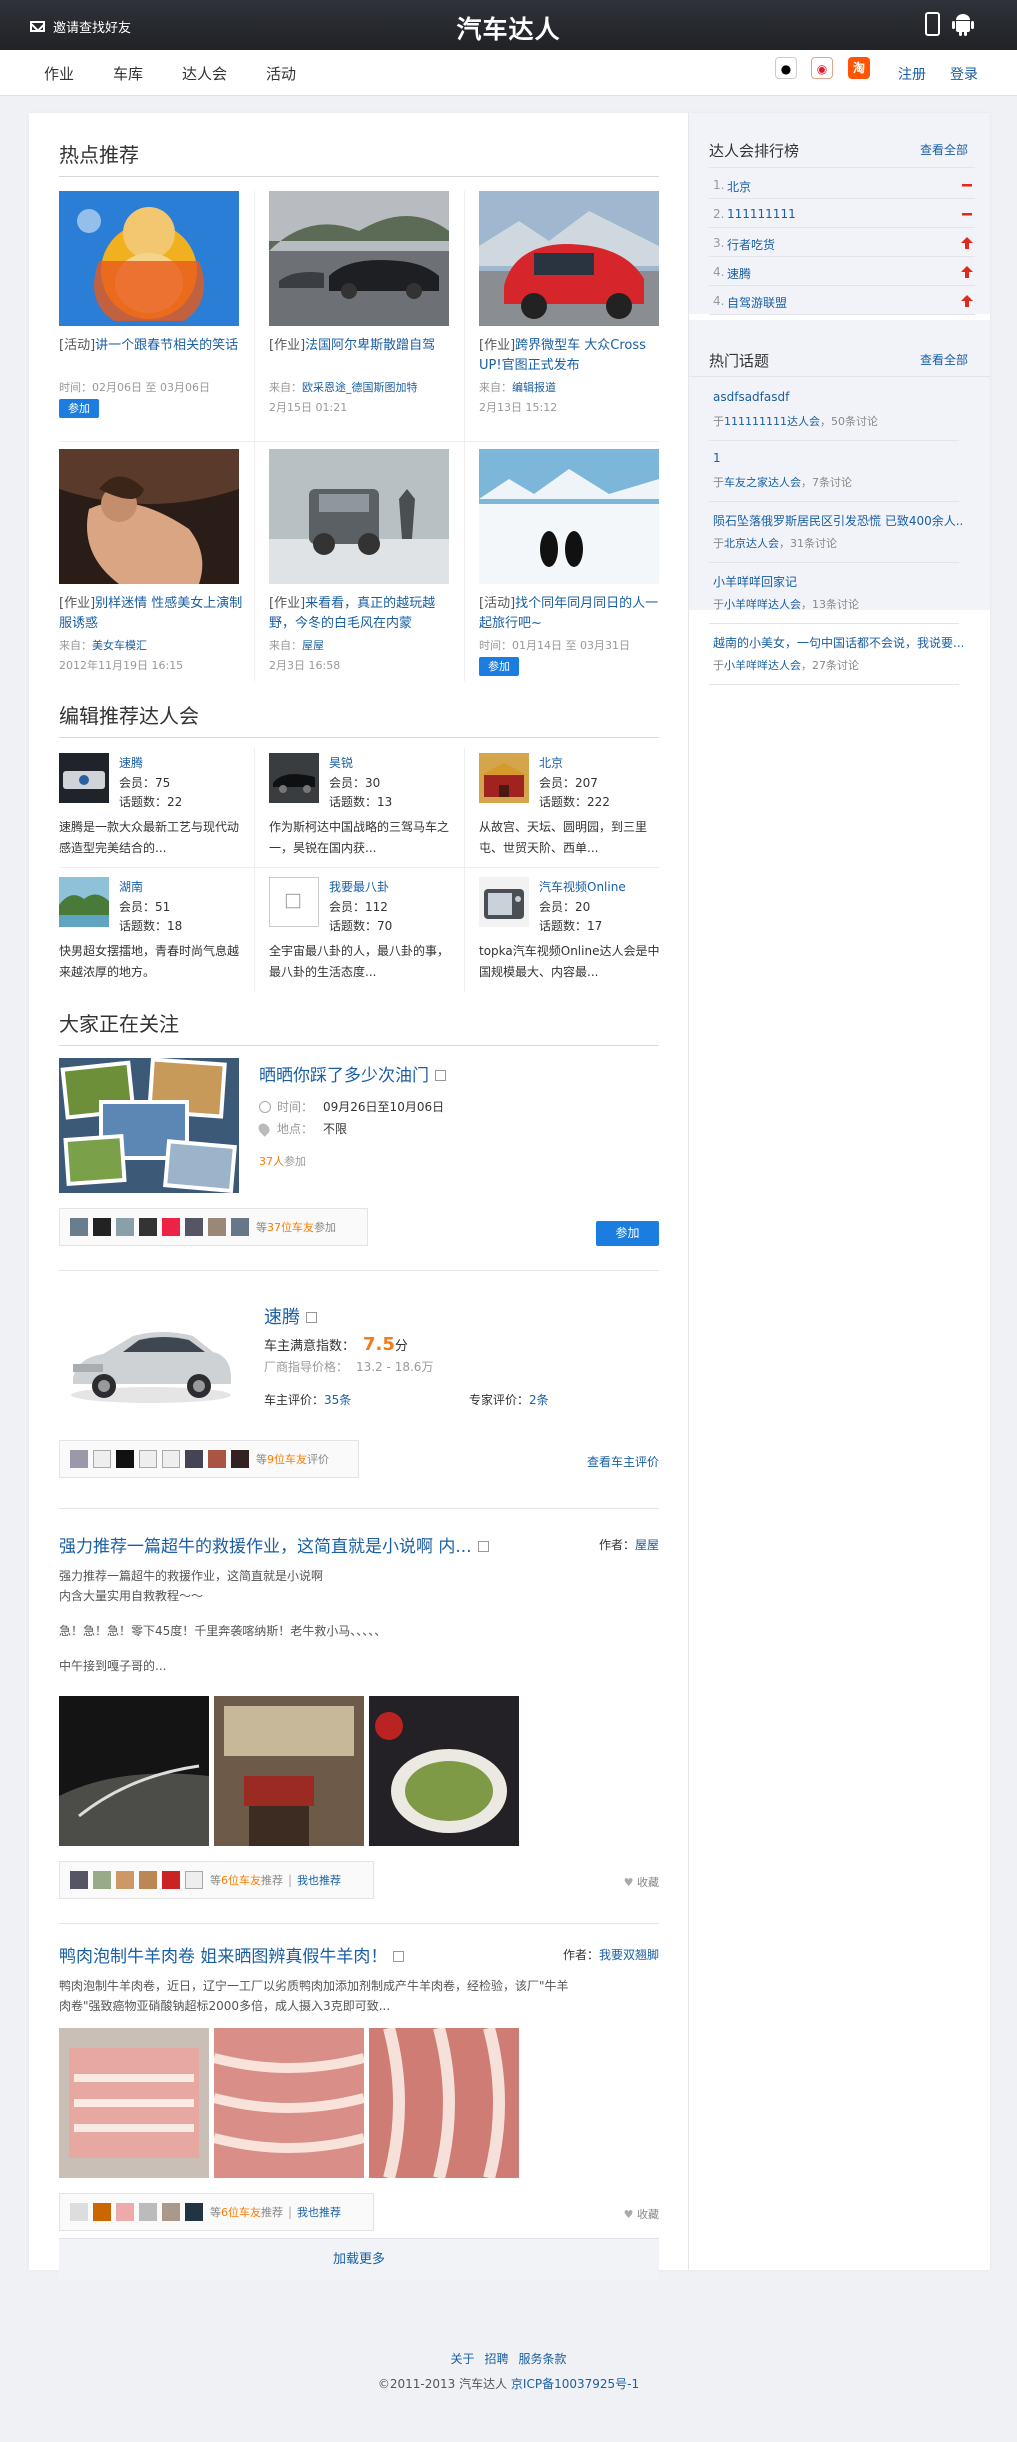 The image size is (1017, 2442). I want to click on topics-view-all: 查看全部, so click(944, 359).